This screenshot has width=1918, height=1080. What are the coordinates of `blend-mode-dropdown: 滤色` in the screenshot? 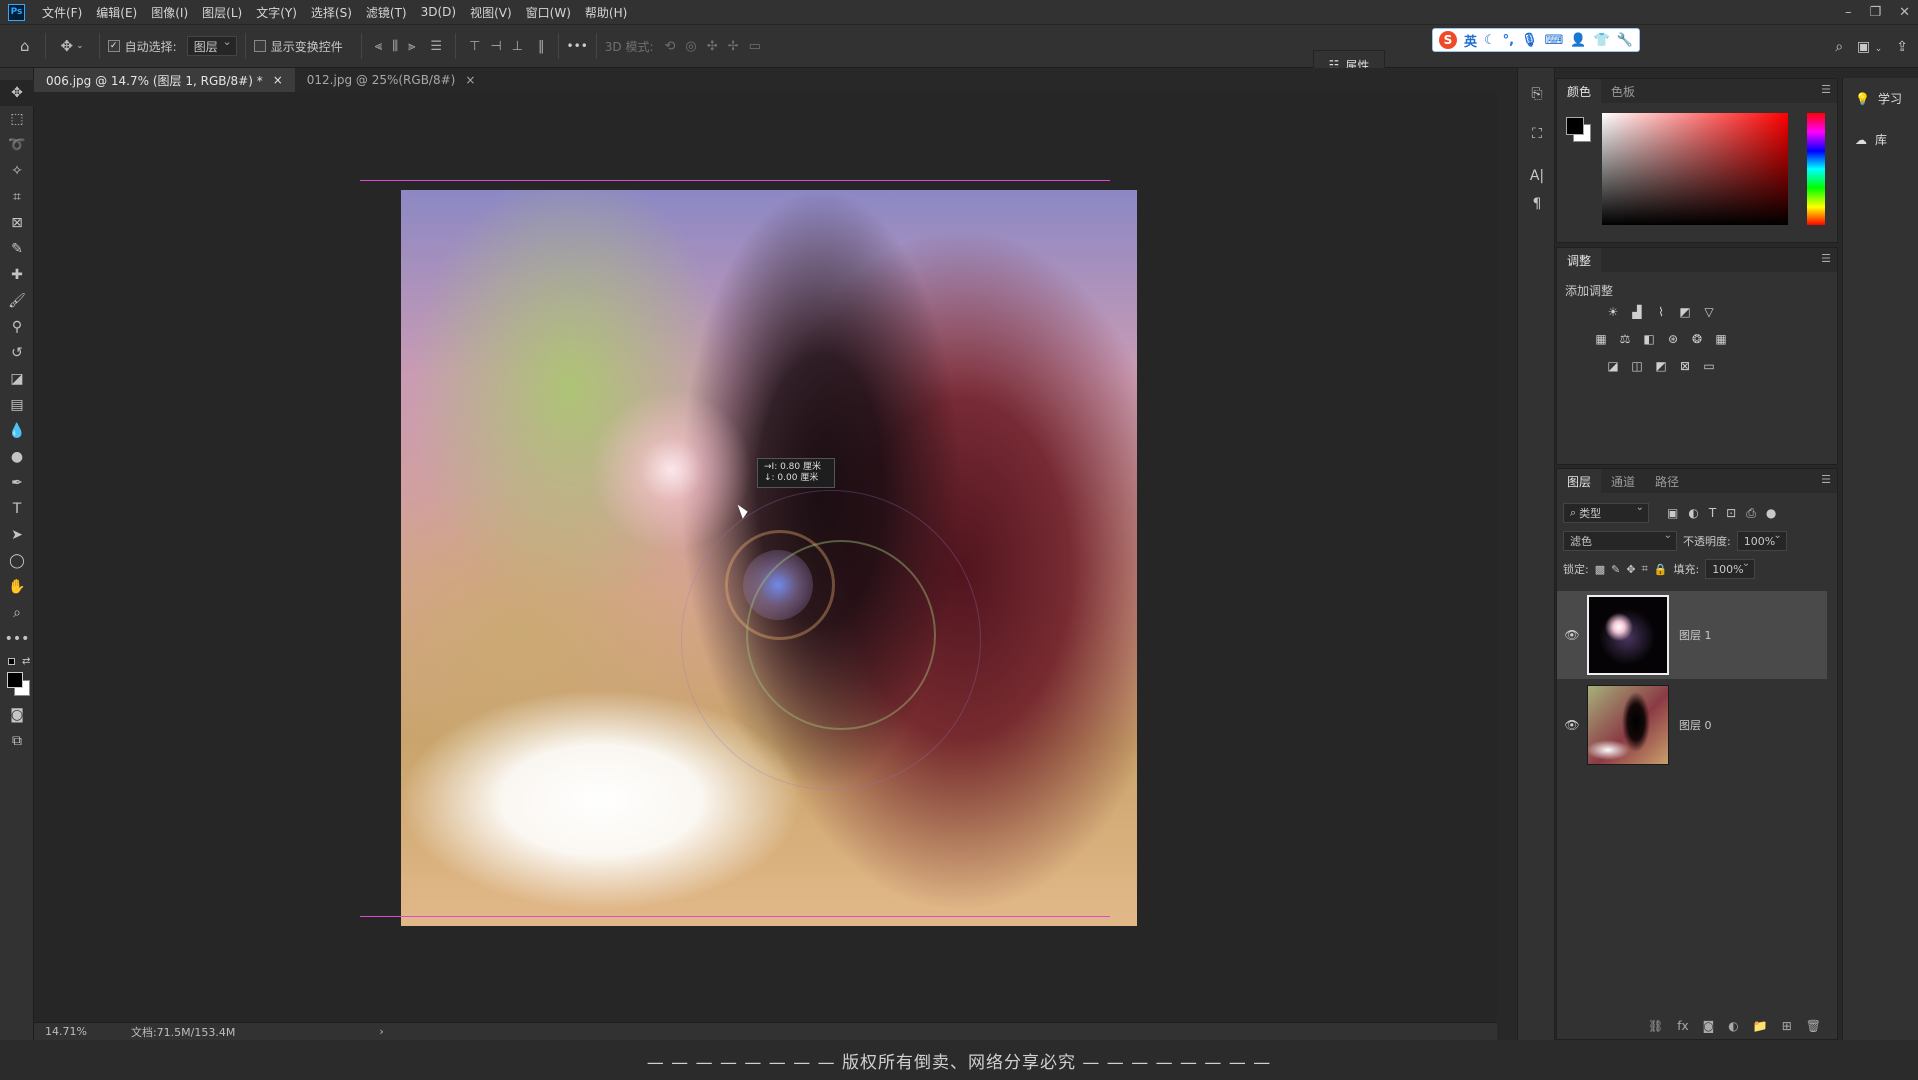 It's located at (1620, 540).